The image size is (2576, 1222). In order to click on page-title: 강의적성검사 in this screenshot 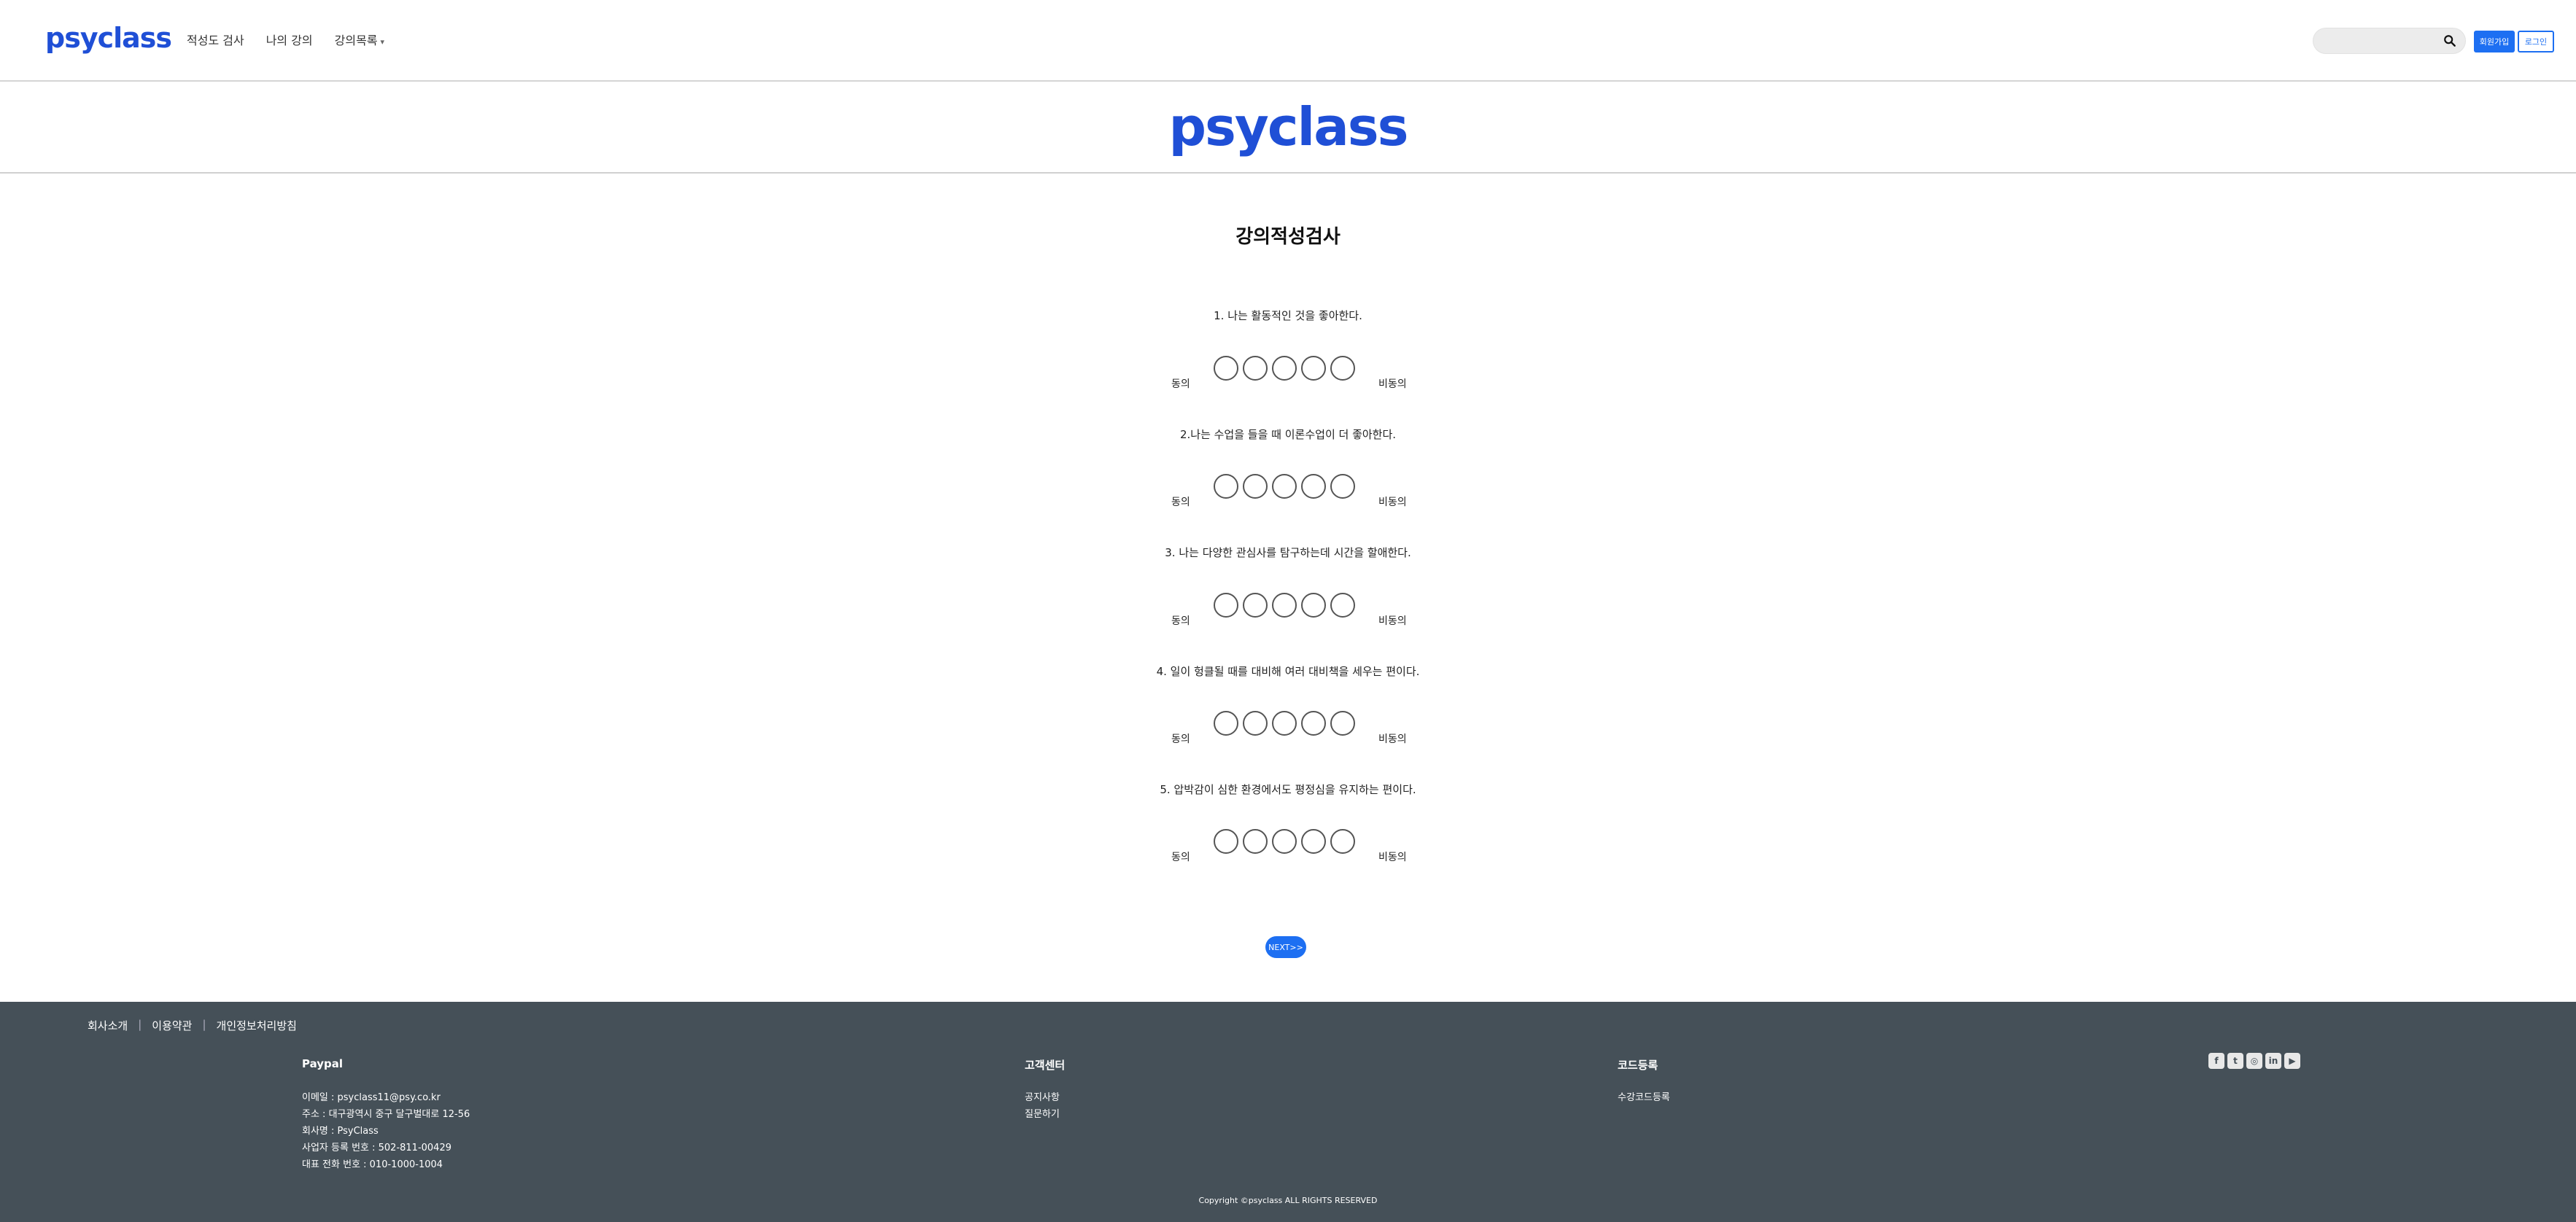, I will do `click(1288, 237)`.